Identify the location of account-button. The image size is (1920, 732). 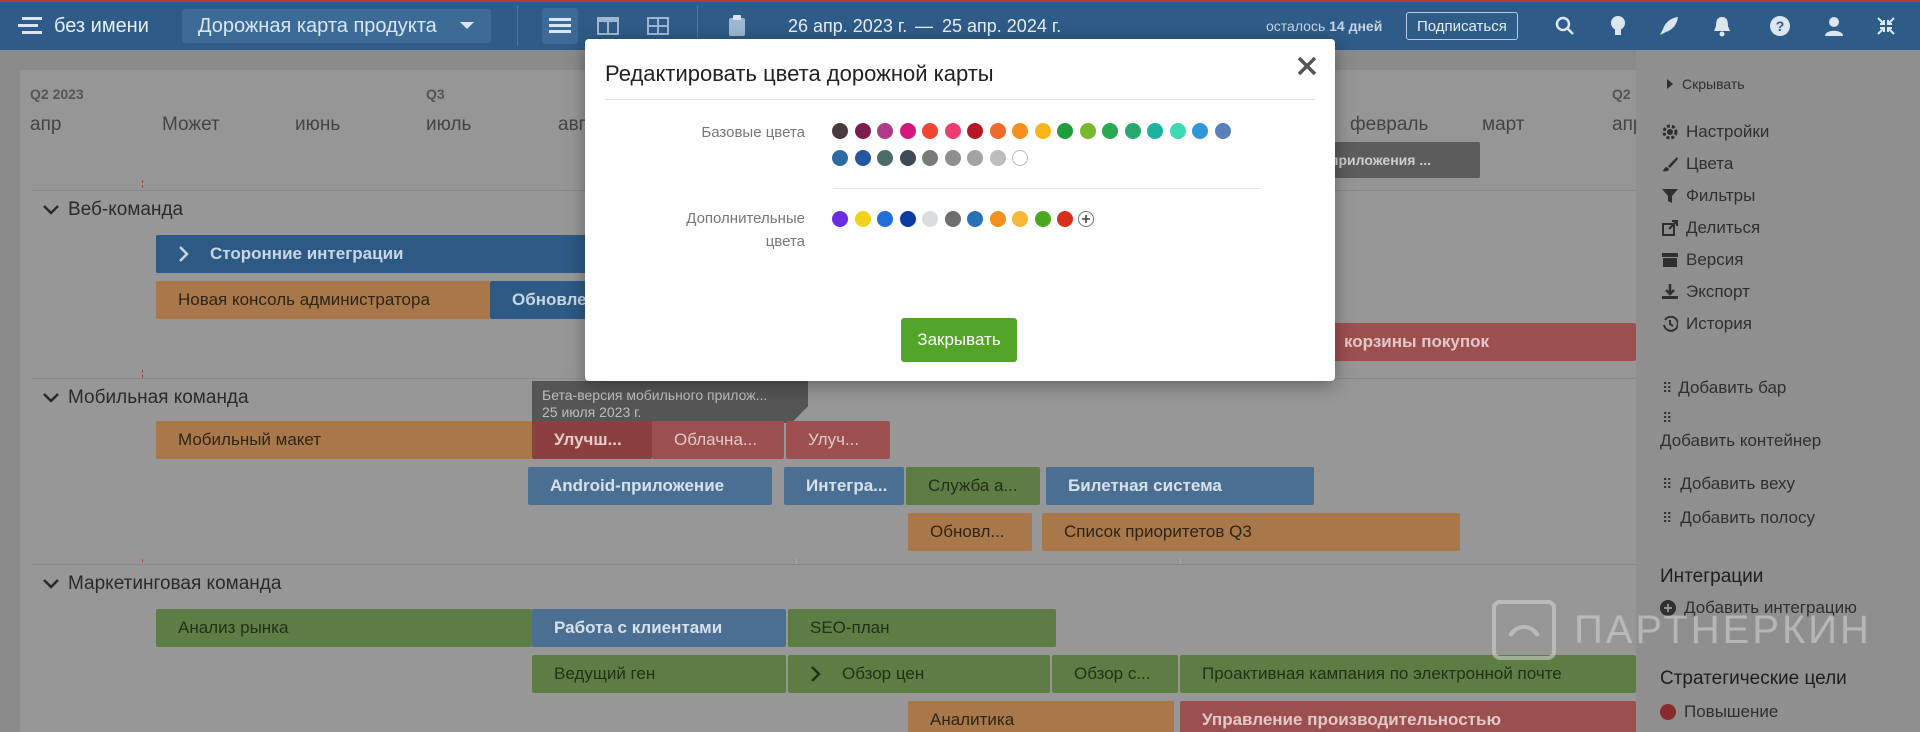
(1834, 26).